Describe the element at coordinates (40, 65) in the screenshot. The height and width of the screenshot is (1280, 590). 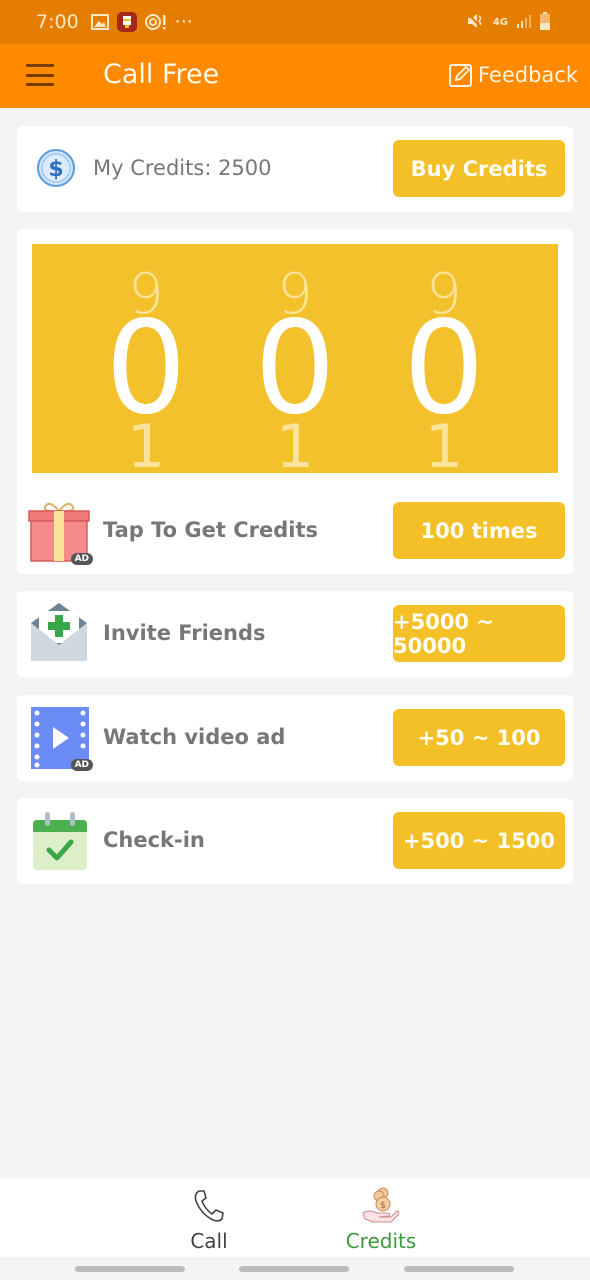
I see `hamburger-icon` at that location.